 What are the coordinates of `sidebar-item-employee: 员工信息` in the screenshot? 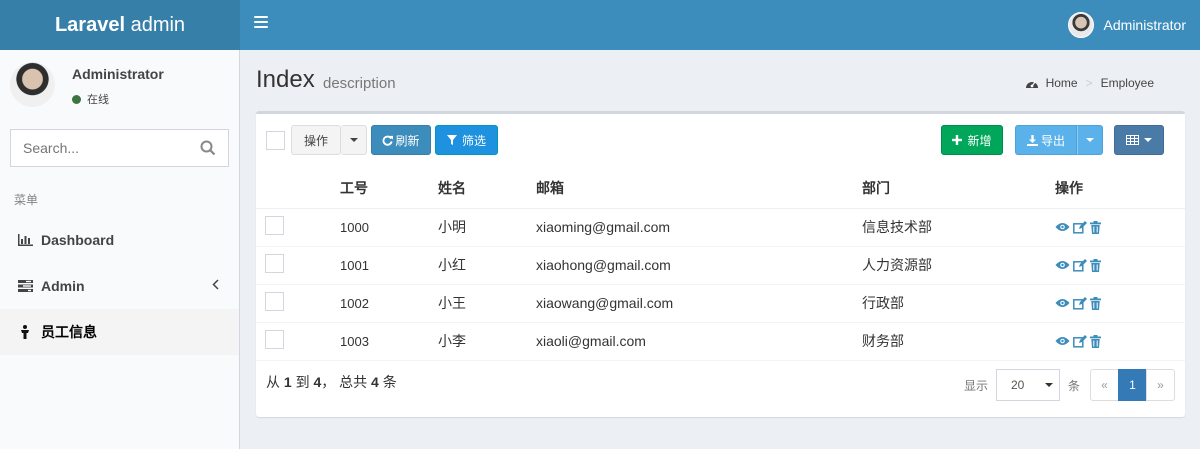 It's located at (119, 332).